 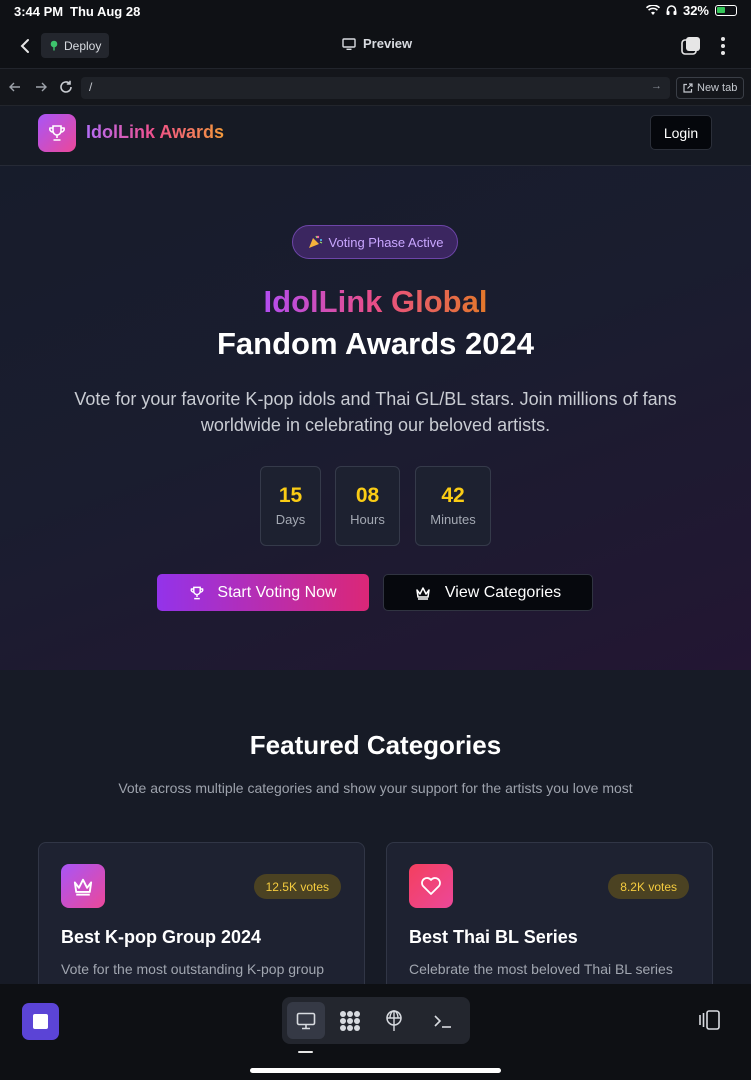 I want to click on countdown-value: 15, so click(x=290, y=495).